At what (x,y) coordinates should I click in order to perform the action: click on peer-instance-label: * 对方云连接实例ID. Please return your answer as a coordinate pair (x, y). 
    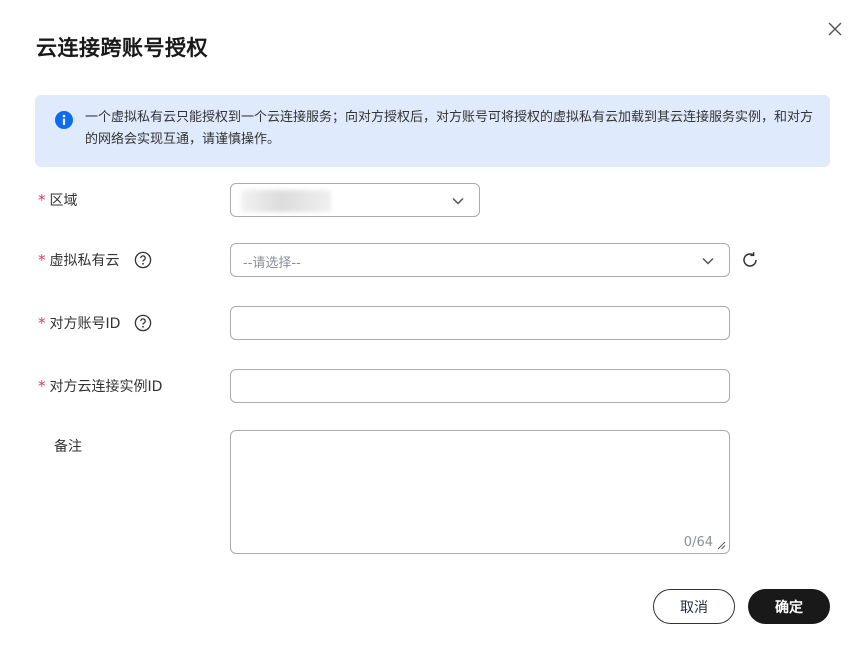
    Looking at the image, I should click on (100, 386).